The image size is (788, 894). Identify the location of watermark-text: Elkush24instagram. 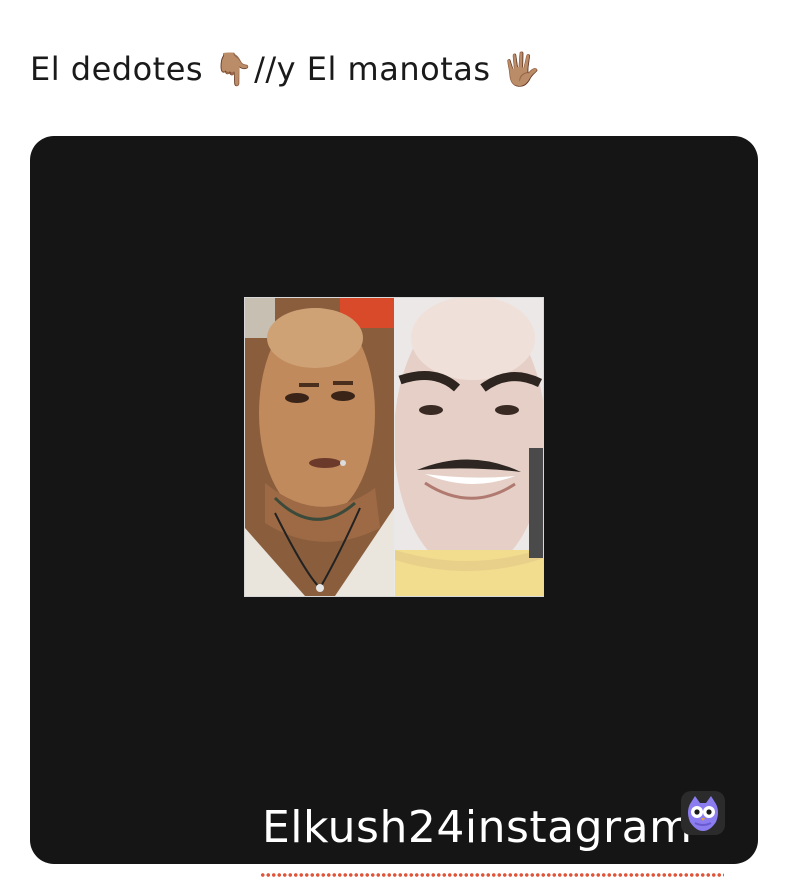
(477, 827).